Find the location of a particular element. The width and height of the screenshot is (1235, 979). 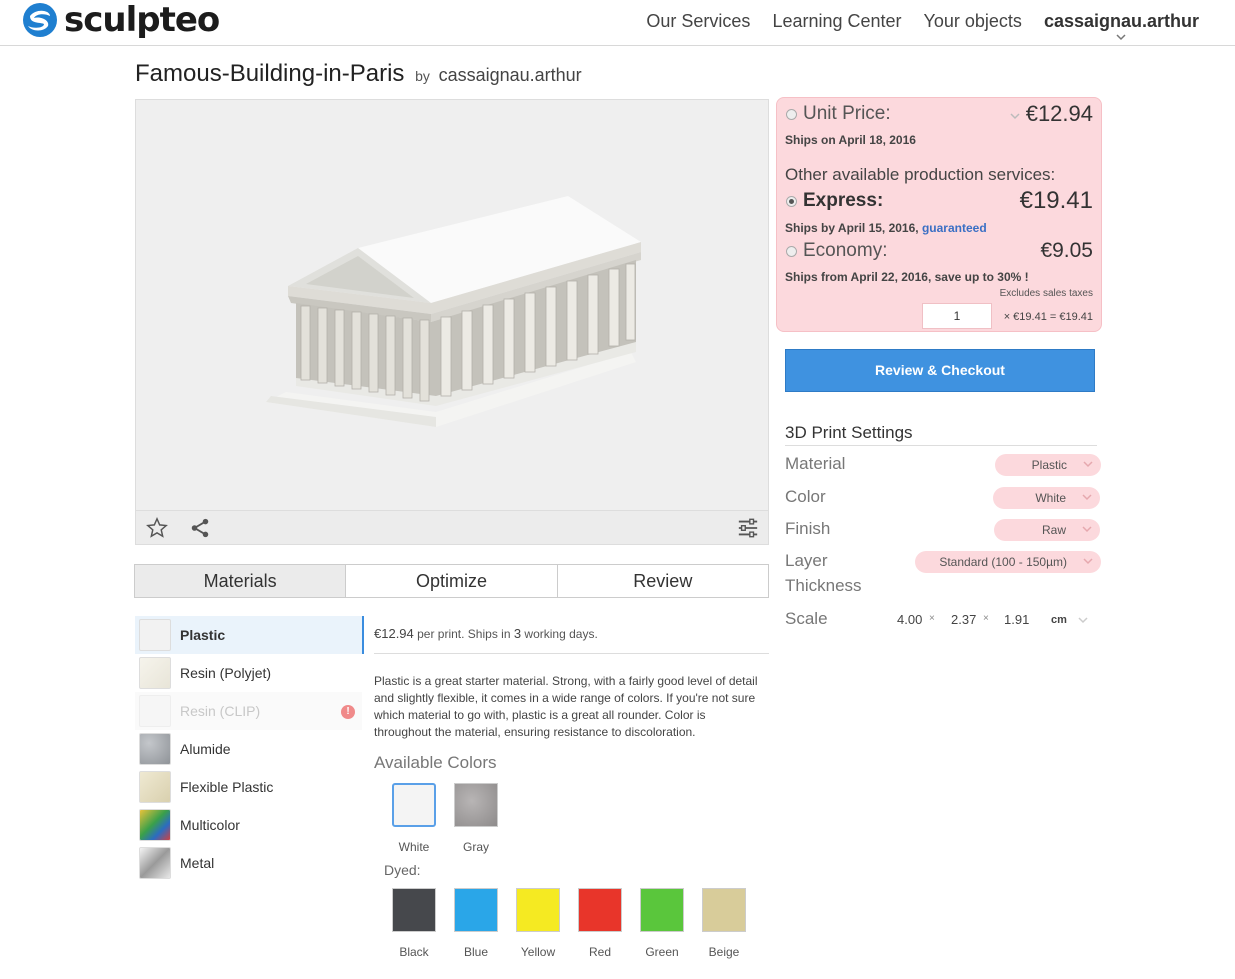

material-item-metal: Metal is located at coordinates (248, 863).